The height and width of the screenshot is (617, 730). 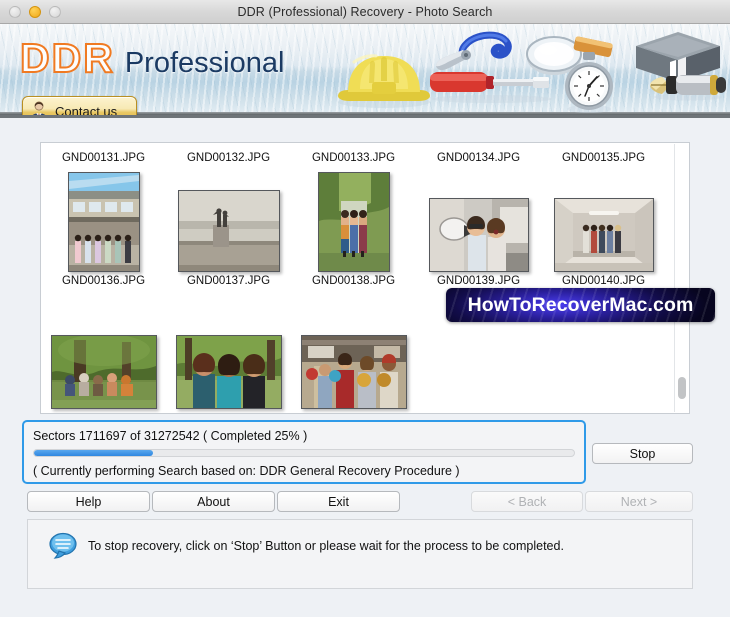 I want to click on progress-bar-fill, so click(x=93, y=453).